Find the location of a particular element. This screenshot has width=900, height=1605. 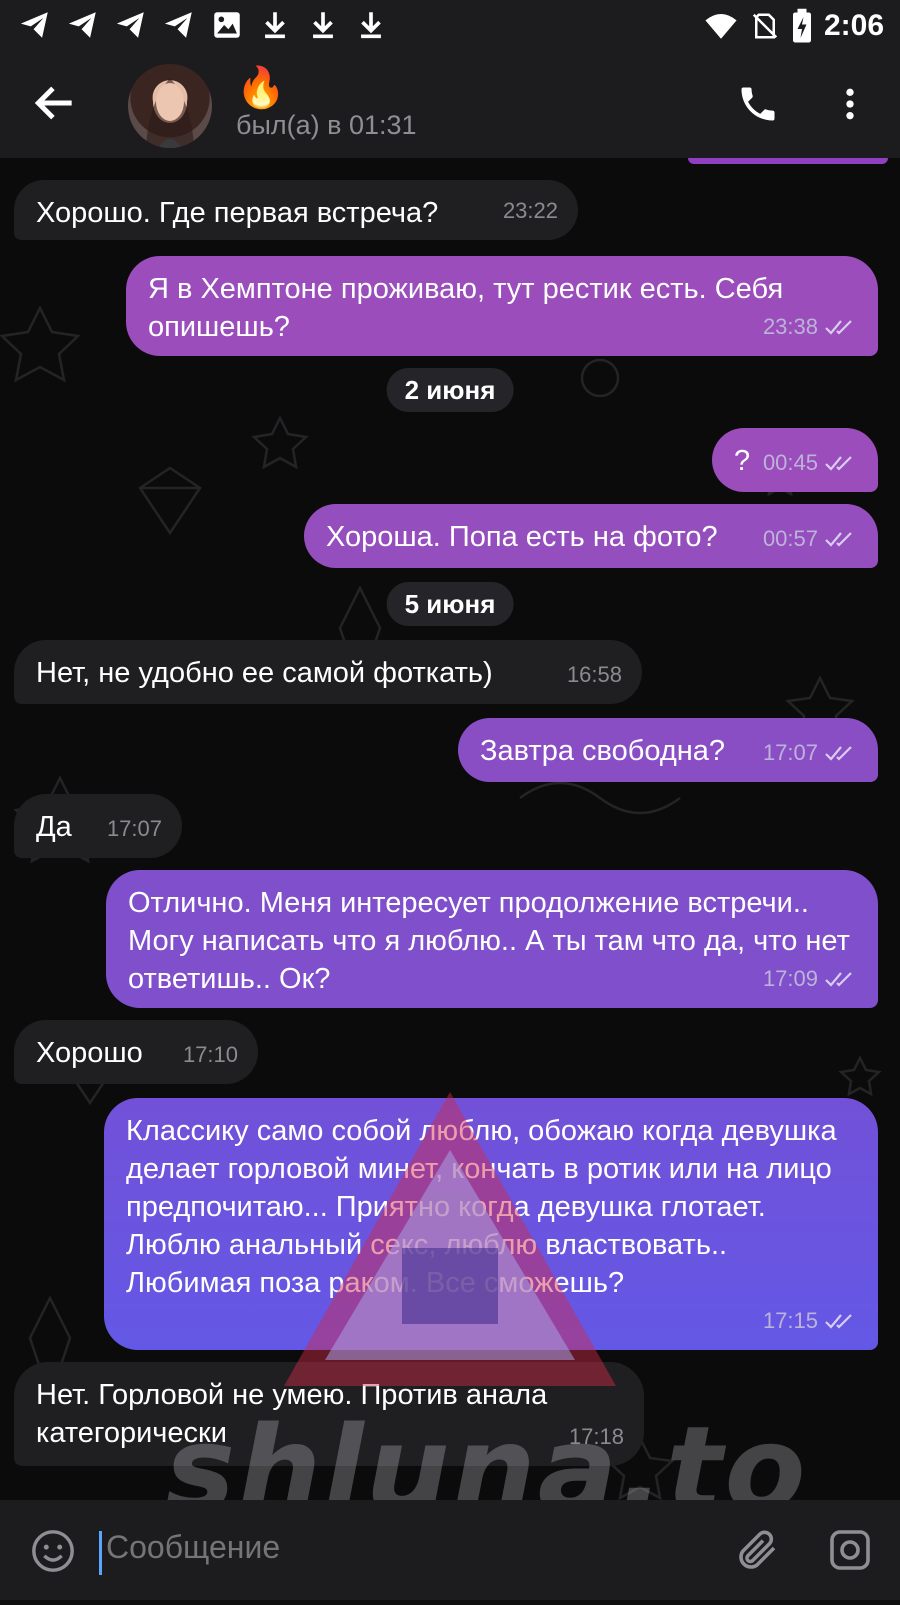

message-meta: 17:10 is located at coordinates (210, 1055).